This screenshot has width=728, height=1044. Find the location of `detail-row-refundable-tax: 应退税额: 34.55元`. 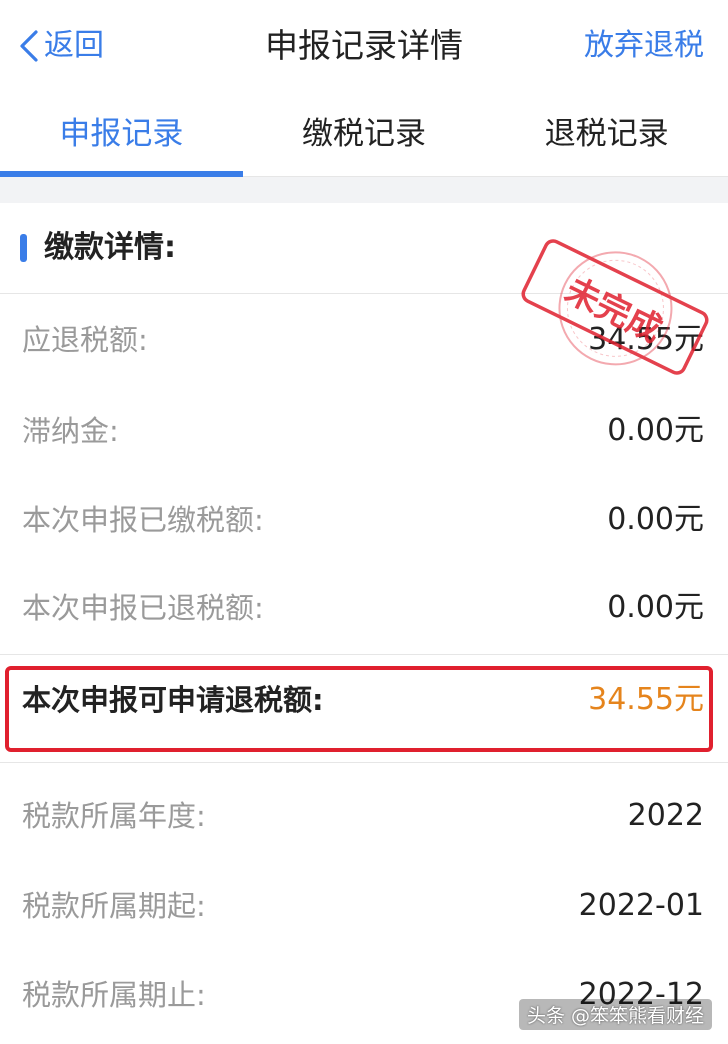

detail-row-refundable-tax: 应退税额: 34.55元 is located at coordinates (364, 340).